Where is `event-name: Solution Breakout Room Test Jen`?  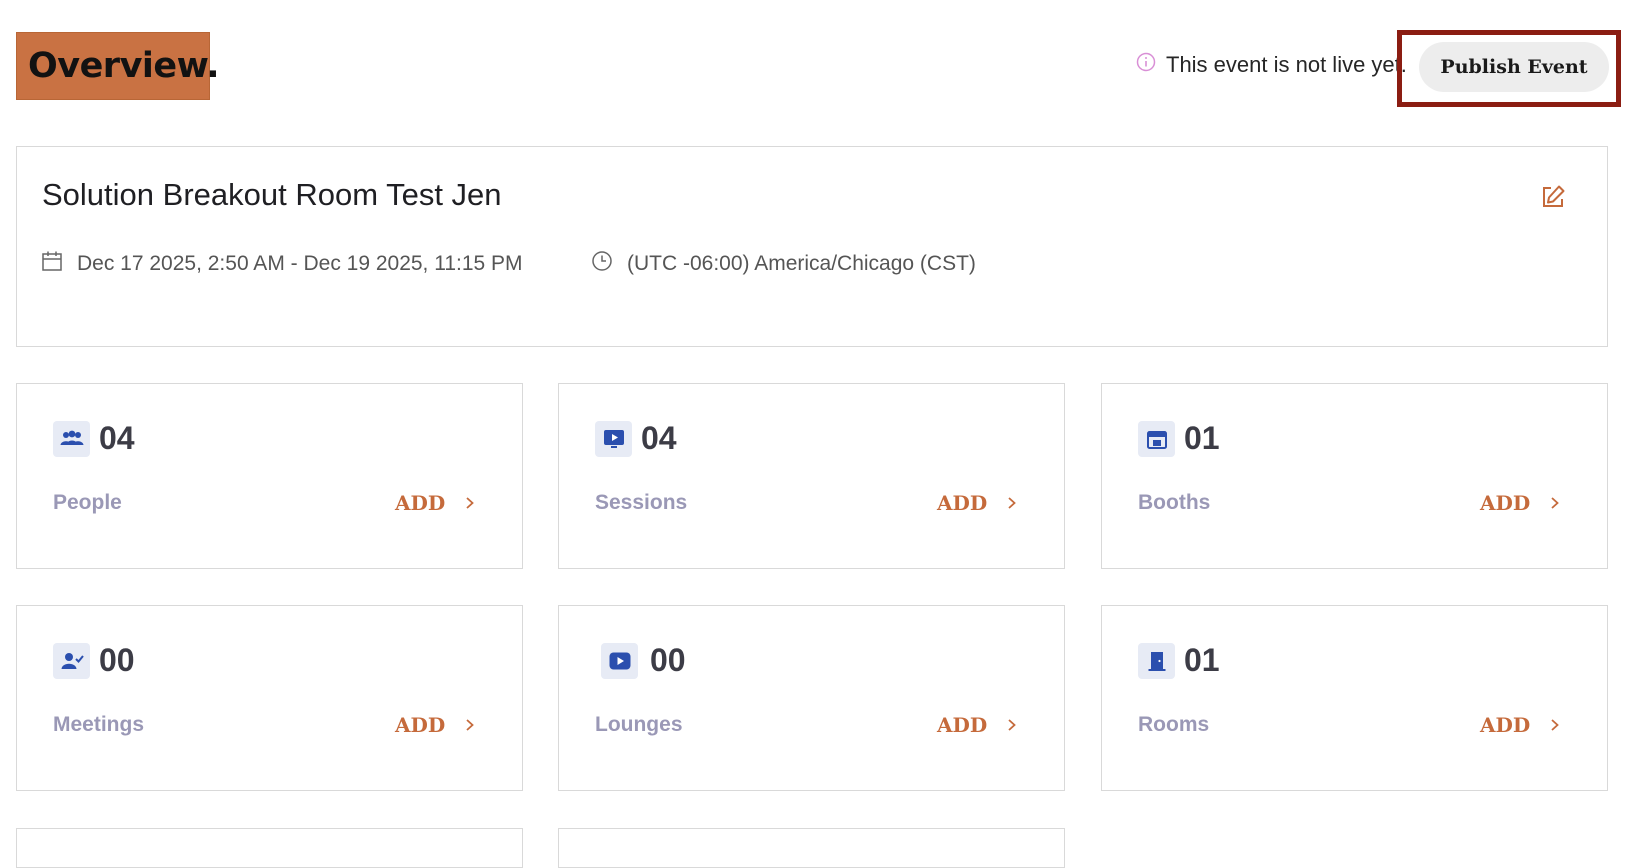
event-name: Solution Breakout Room Test Jen is located at coordinates (272, 194).